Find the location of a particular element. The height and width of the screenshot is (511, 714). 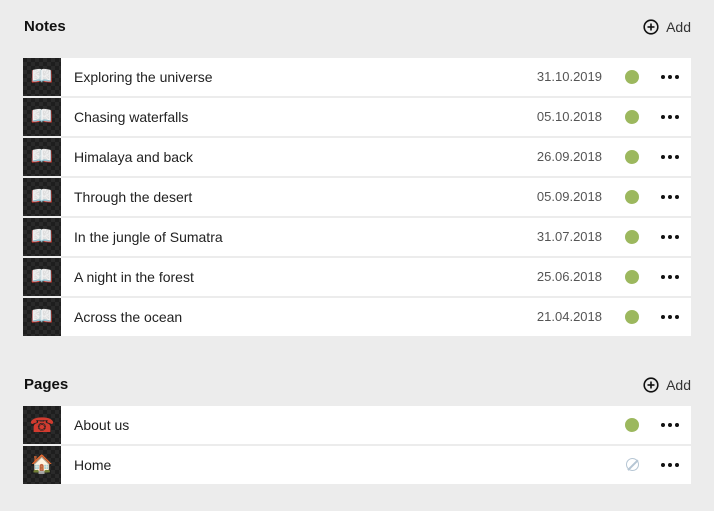

list-item: 📖 Through the desert 05.09.2018 is located at coordinates (357, 198).